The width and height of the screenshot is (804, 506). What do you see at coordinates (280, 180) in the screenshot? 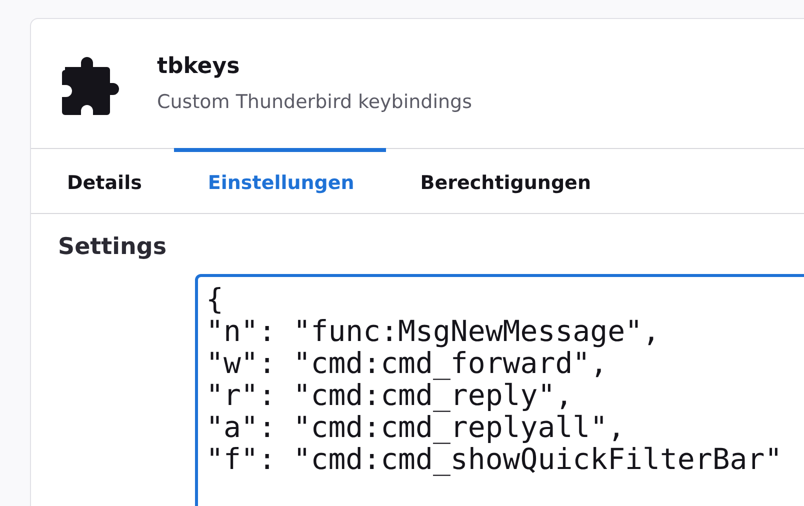
I see `tab: Einstellungen` at bounding box center [280, 180].